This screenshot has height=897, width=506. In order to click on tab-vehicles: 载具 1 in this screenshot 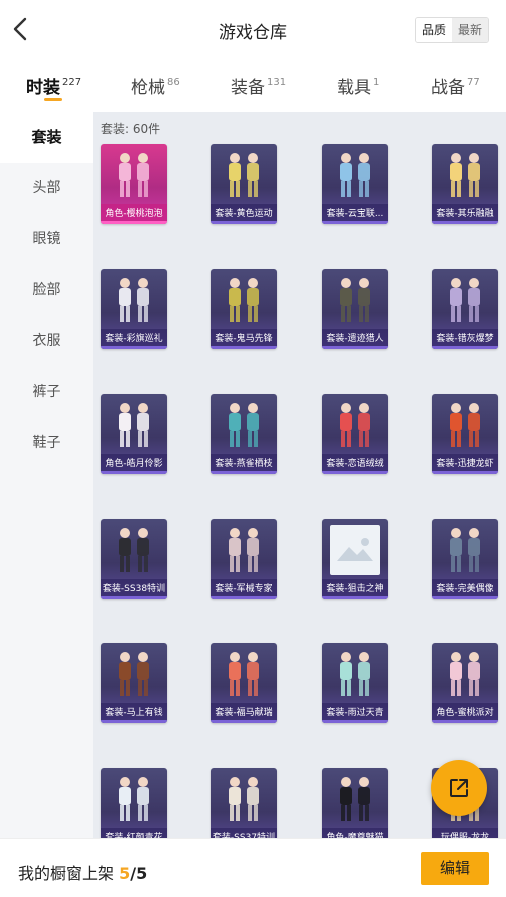, I will do `click(358, 85)`.